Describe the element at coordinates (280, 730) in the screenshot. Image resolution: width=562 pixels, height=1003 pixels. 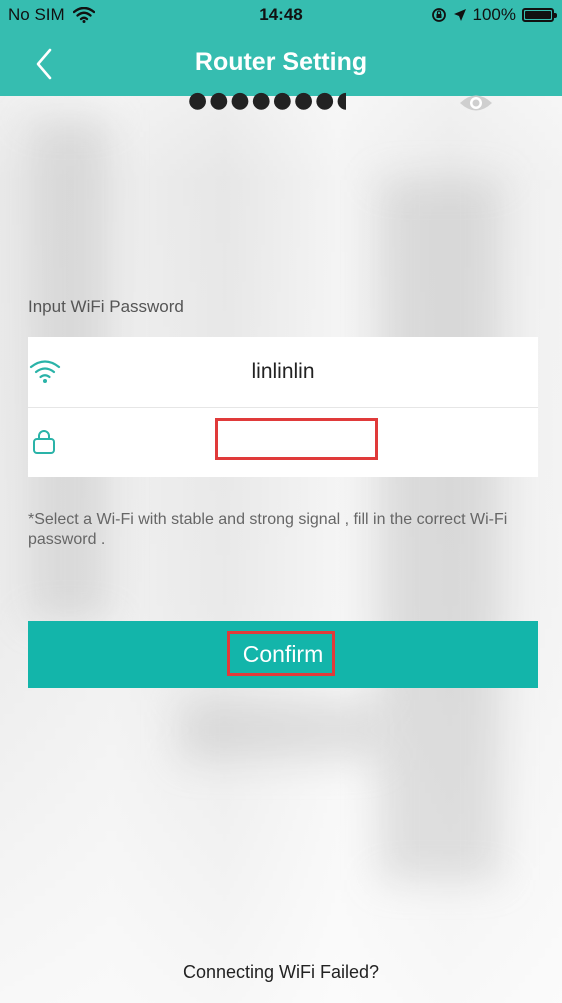
I see `background-blur-shape` at that location.